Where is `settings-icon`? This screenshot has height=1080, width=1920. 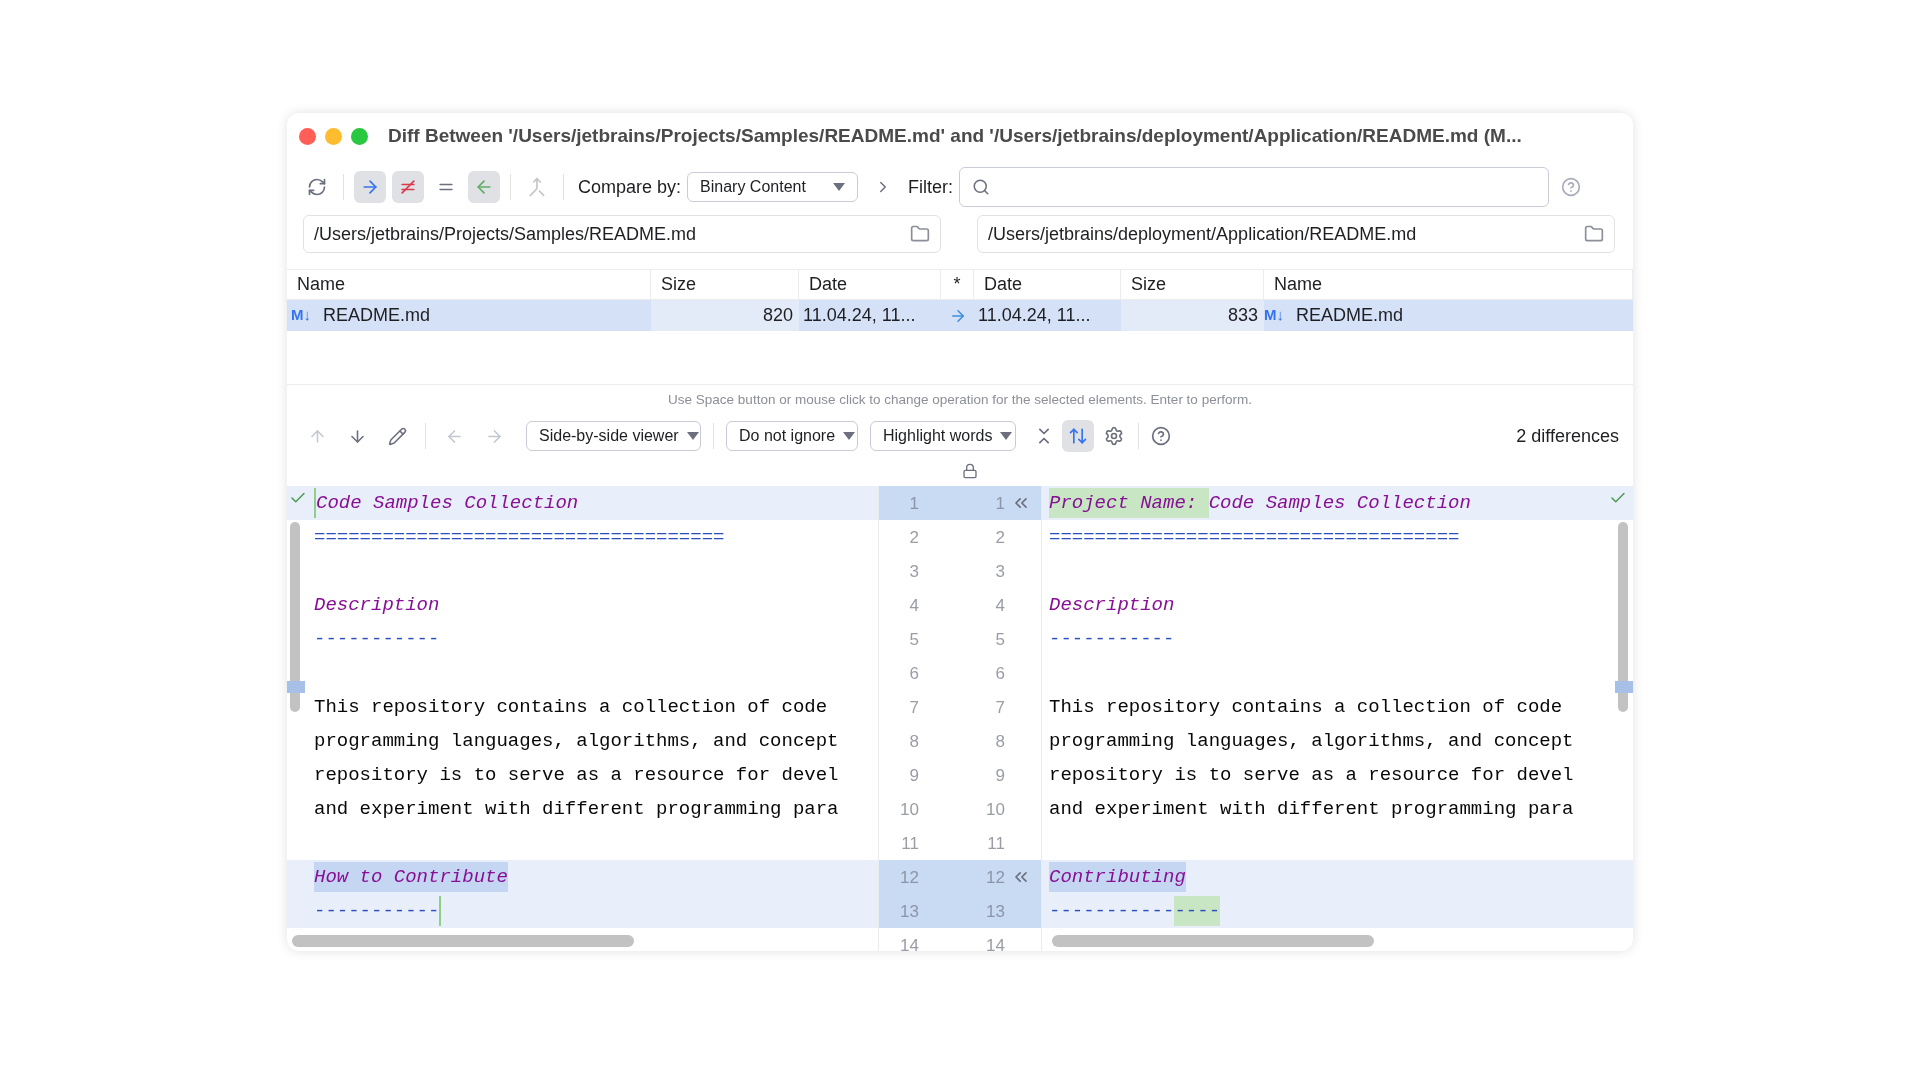
settings-icon is located at coordinates (1114, 436).